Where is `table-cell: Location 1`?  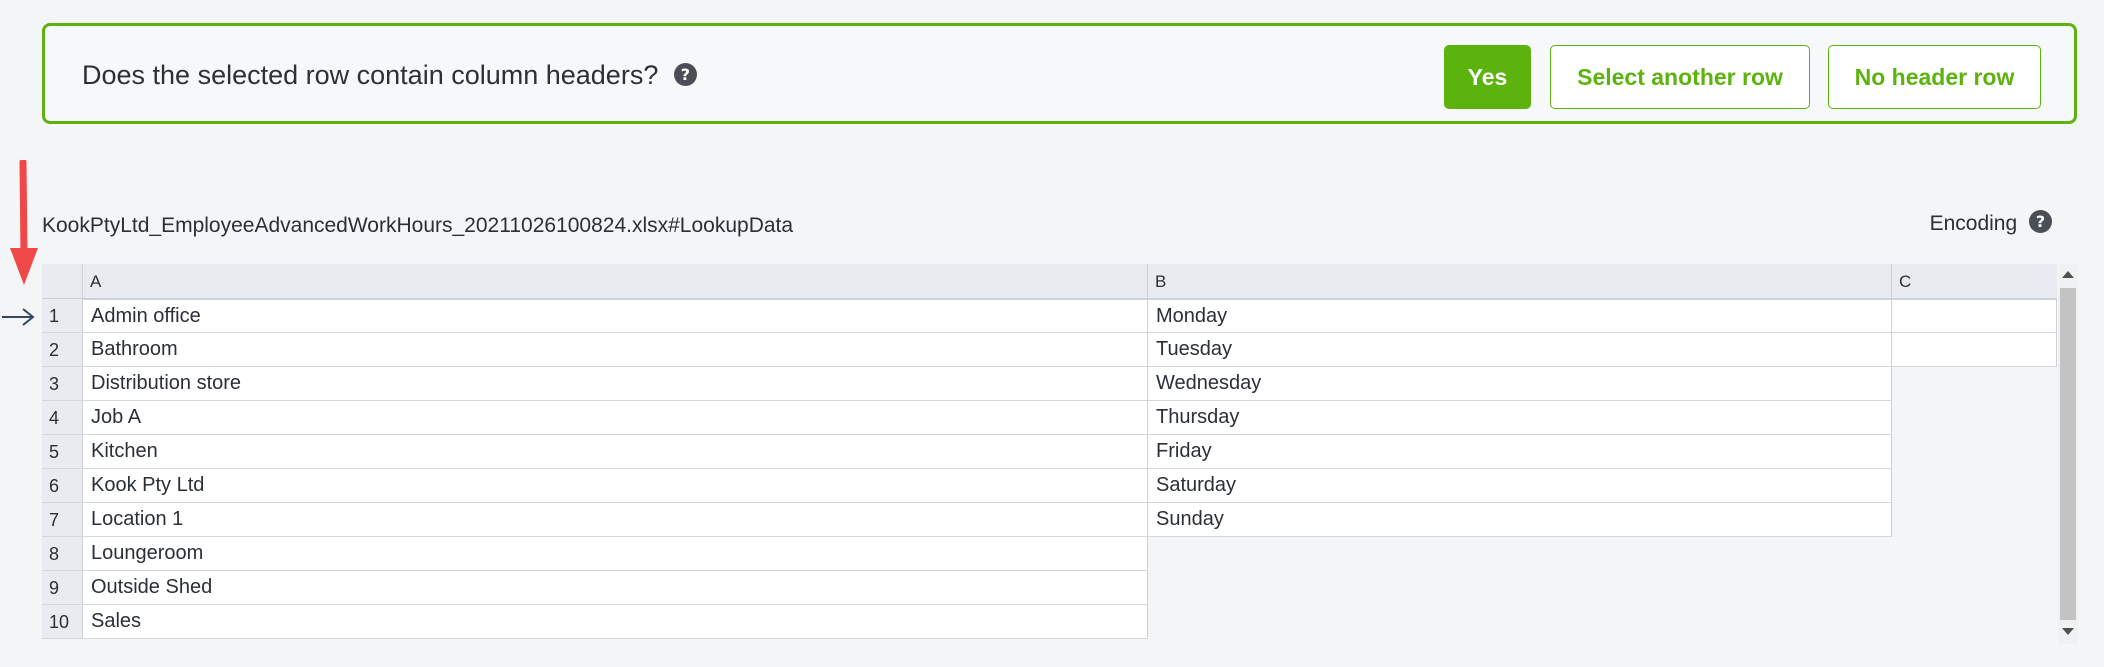 table-cell: Location 1 is located at coordinates (615, 520).